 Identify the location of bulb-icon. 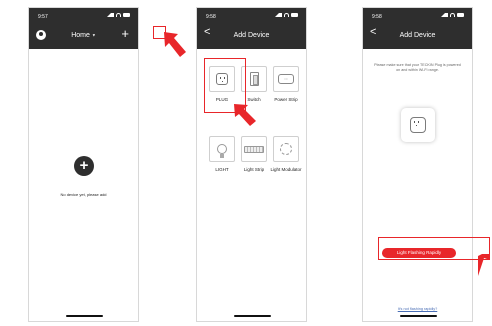
(222, 151).